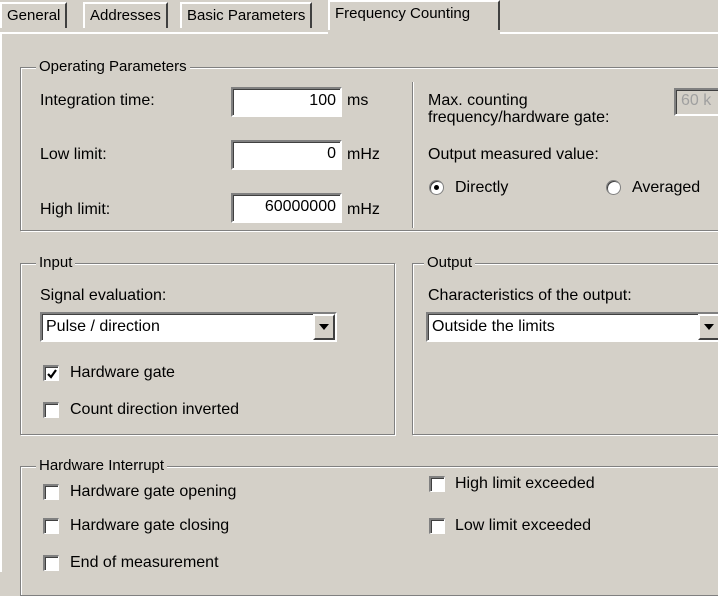  Describe the element at coordinates (696, 102) in the screenshot. I see `max-frequency-field: 60 k` at that location.